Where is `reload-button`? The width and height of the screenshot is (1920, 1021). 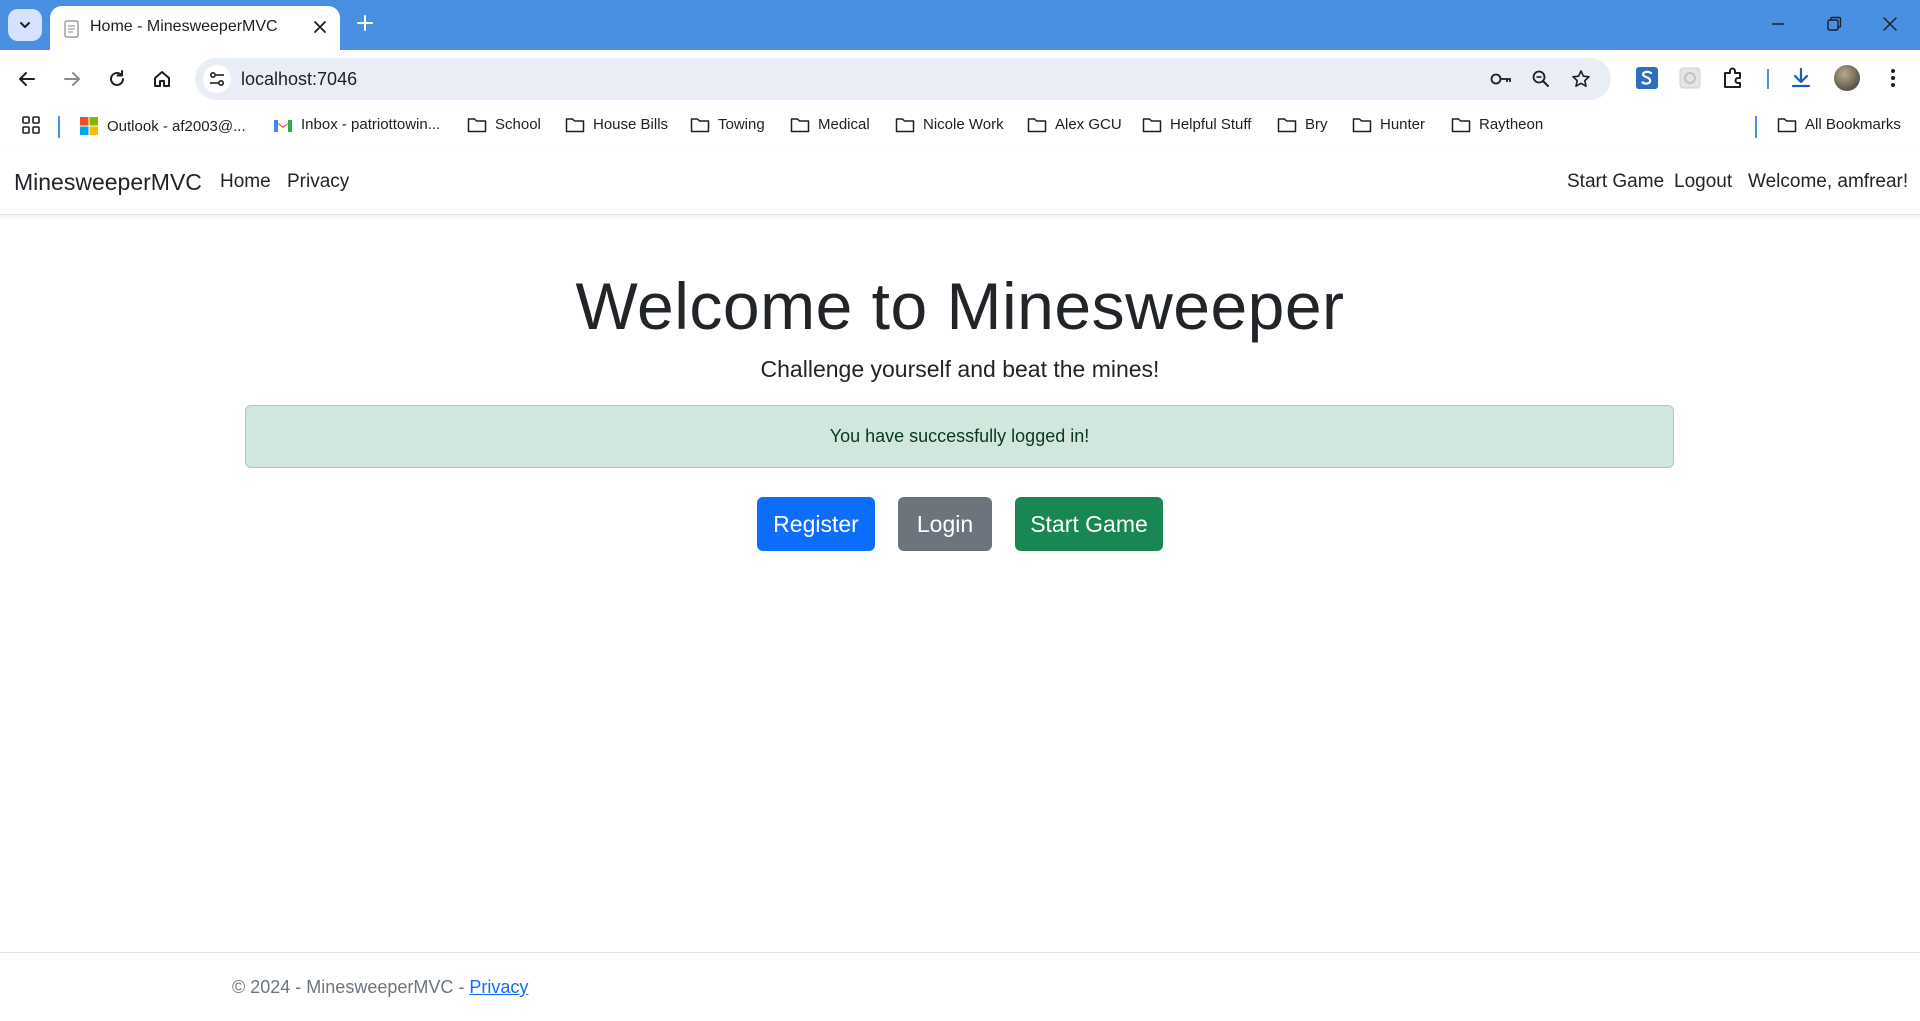
reload-button is located at coordinates (117, 79).